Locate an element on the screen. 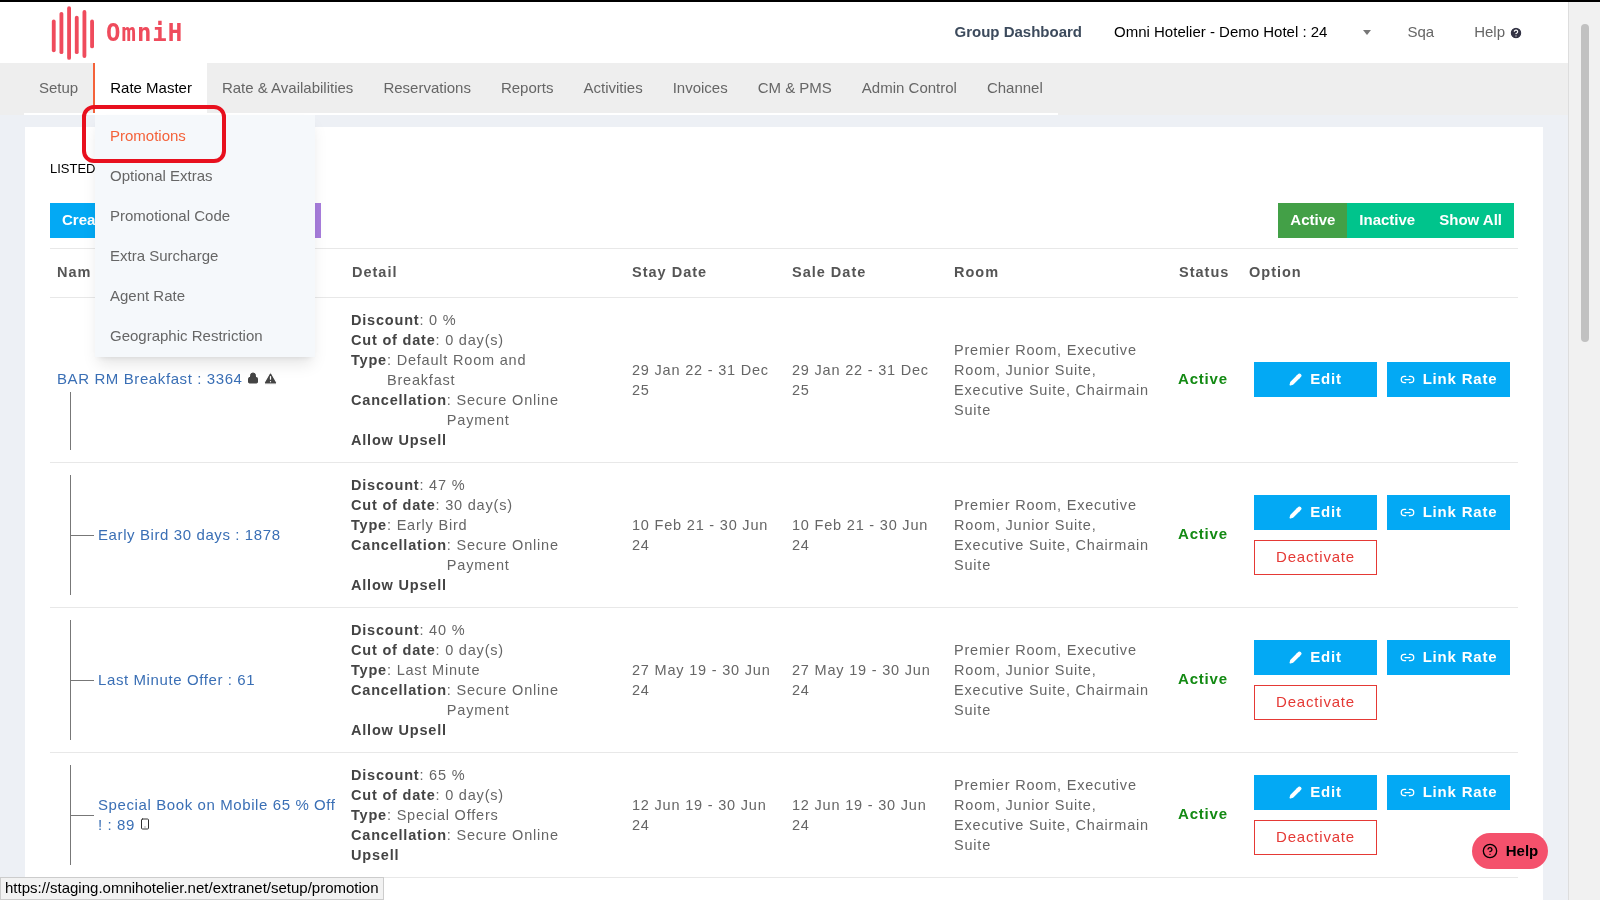  promotion-name-link: Last Minute Offer : 61 is located at coordinates (177, 679).